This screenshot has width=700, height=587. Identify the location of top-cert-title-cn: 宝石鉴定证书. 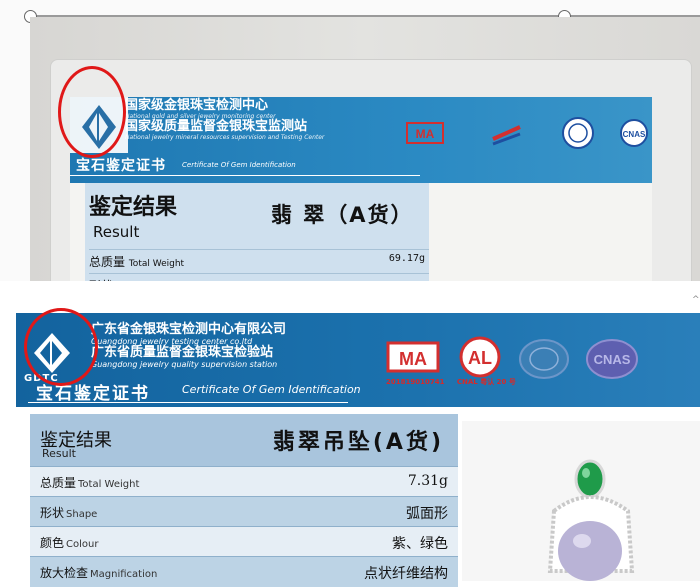
(121, 166).